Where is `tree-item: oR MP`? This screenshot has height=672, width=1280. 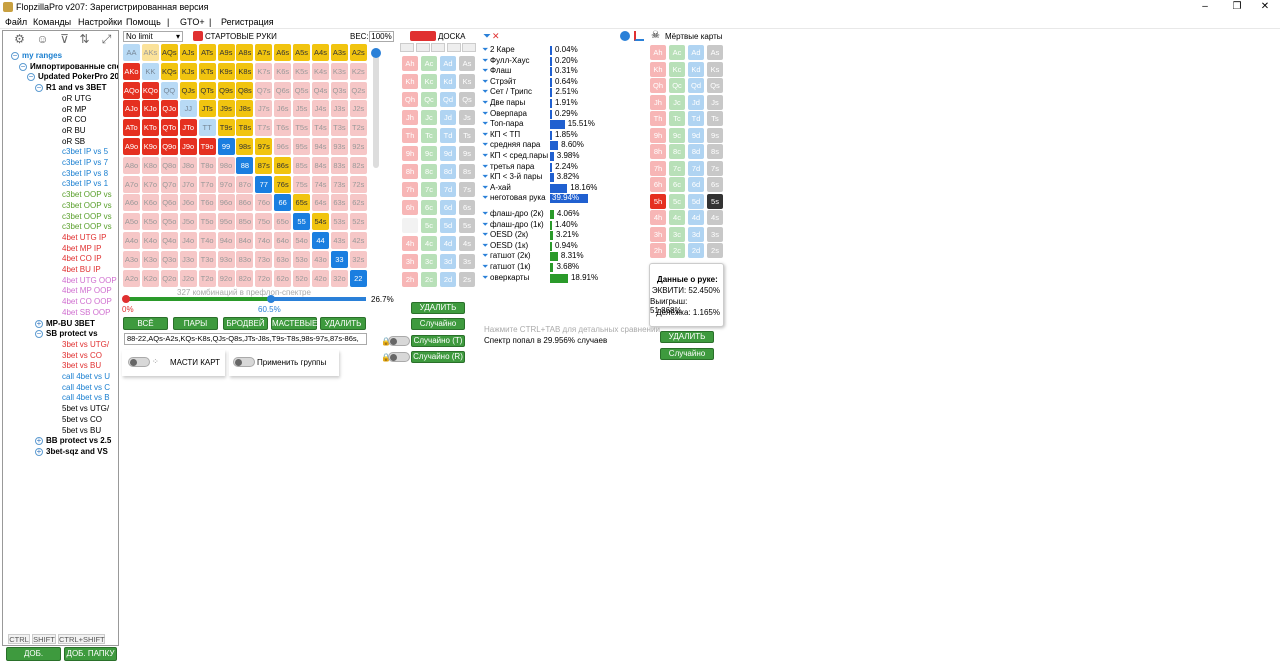 tree-item: oR MP is located at coordinates (74, 110).